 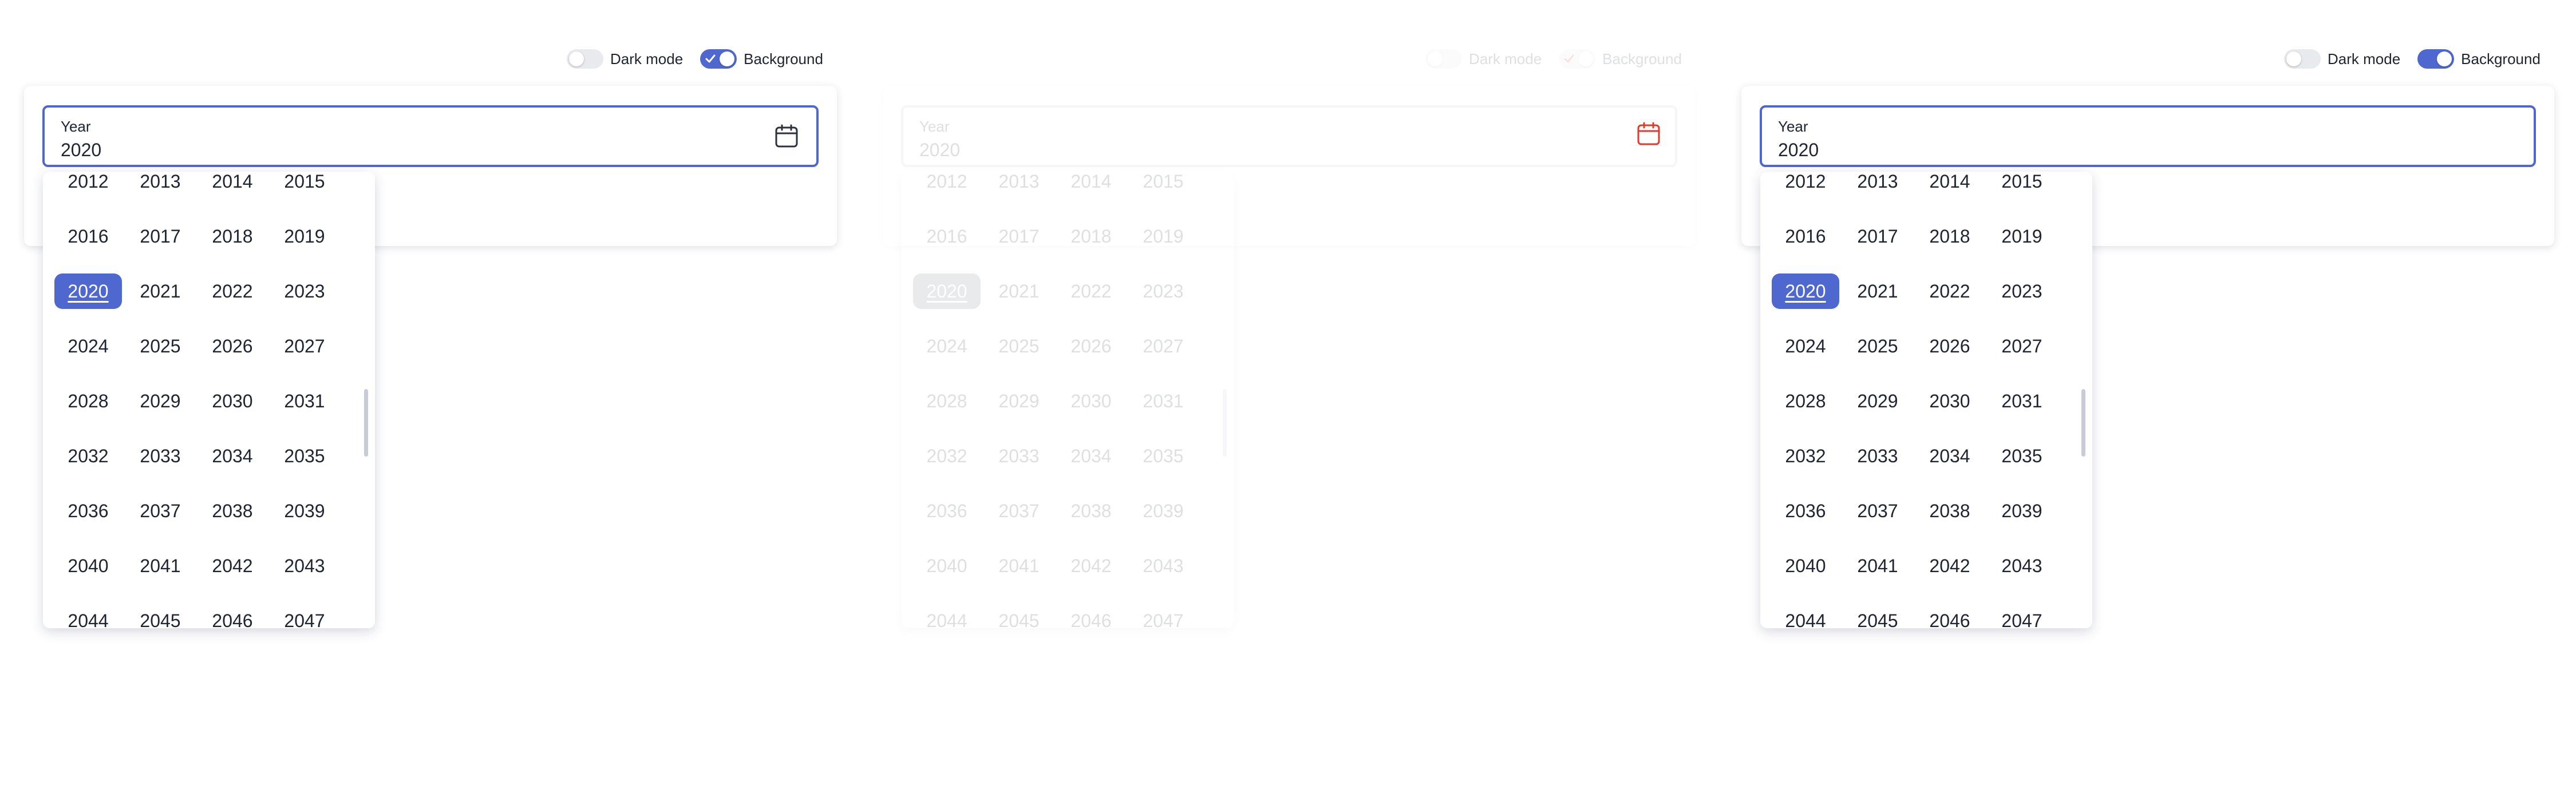 What do you see at coordinates (786, 136) in the screenshot?
I see `calendar-icon` at bounding box center [786, 136].